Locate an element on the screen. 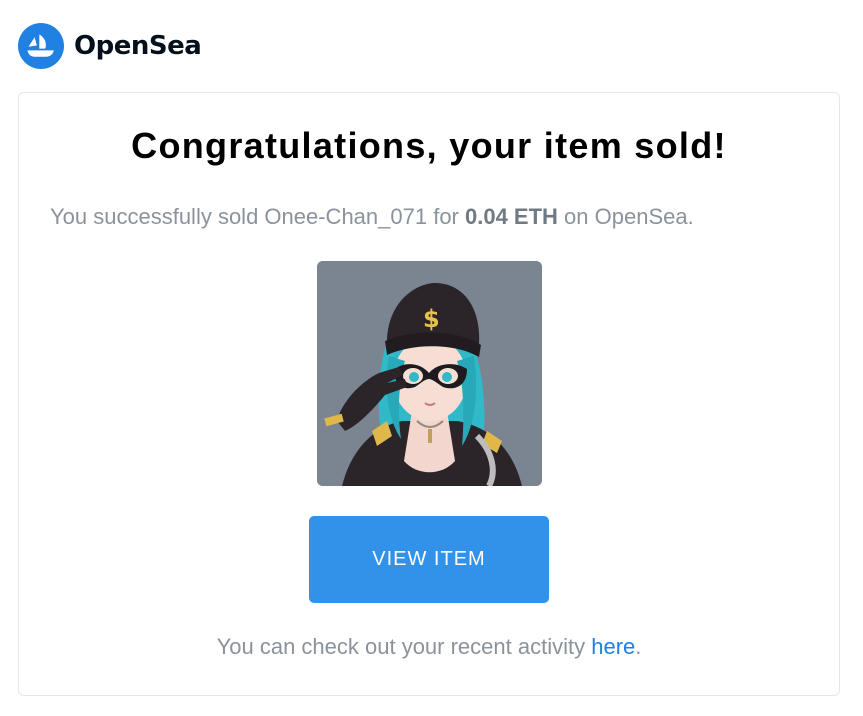  sale-message-suffix: on OpenSea. is located at coordinates (625, 216).